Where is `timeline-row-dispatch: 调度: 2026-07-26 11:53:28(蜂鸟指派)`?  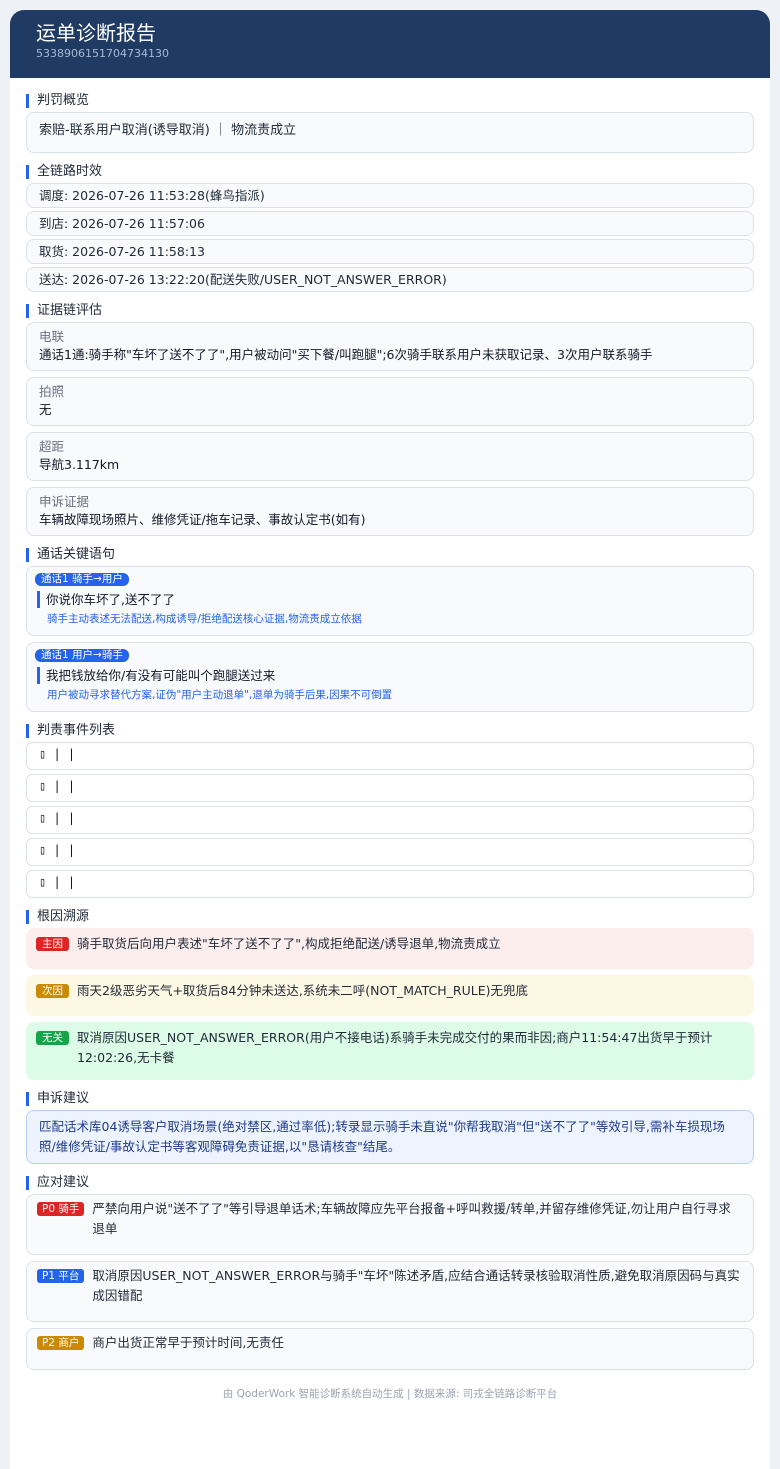
timeline-row-dispatch: 调度: 2026-07-26 11:53:28(蜂鸟指派) is located at coordinates (390, 195).